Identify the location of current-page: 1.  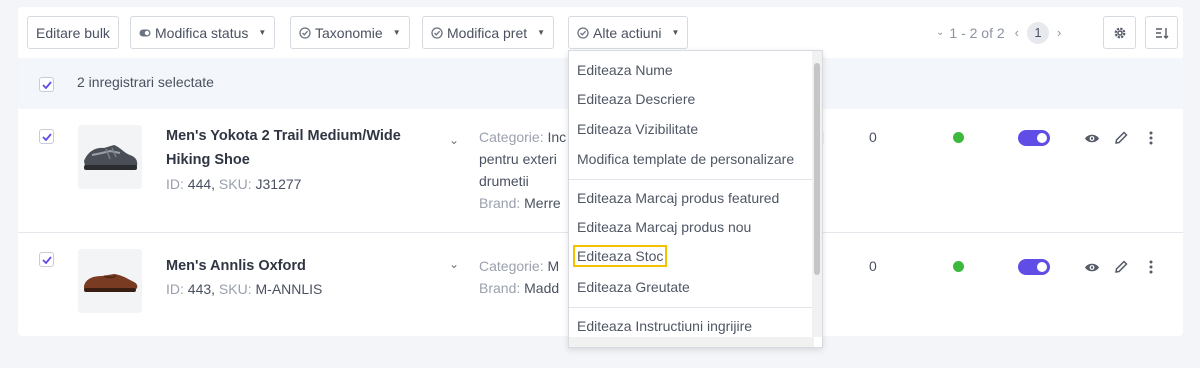
(1038, 32).